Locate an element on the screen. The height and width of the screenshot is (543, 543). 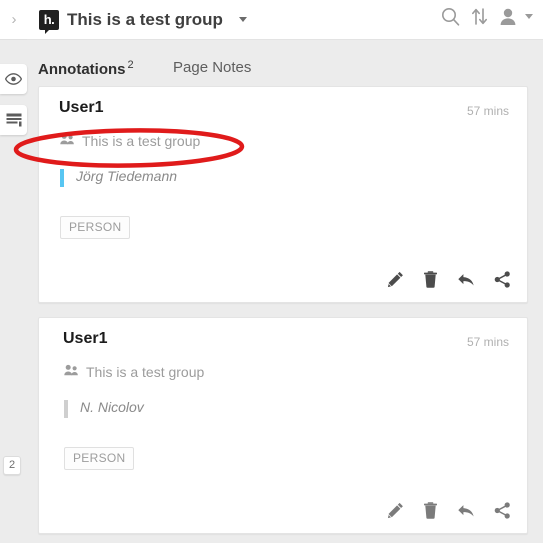
group-title: This is a test group is located at coordinates (145, 20).